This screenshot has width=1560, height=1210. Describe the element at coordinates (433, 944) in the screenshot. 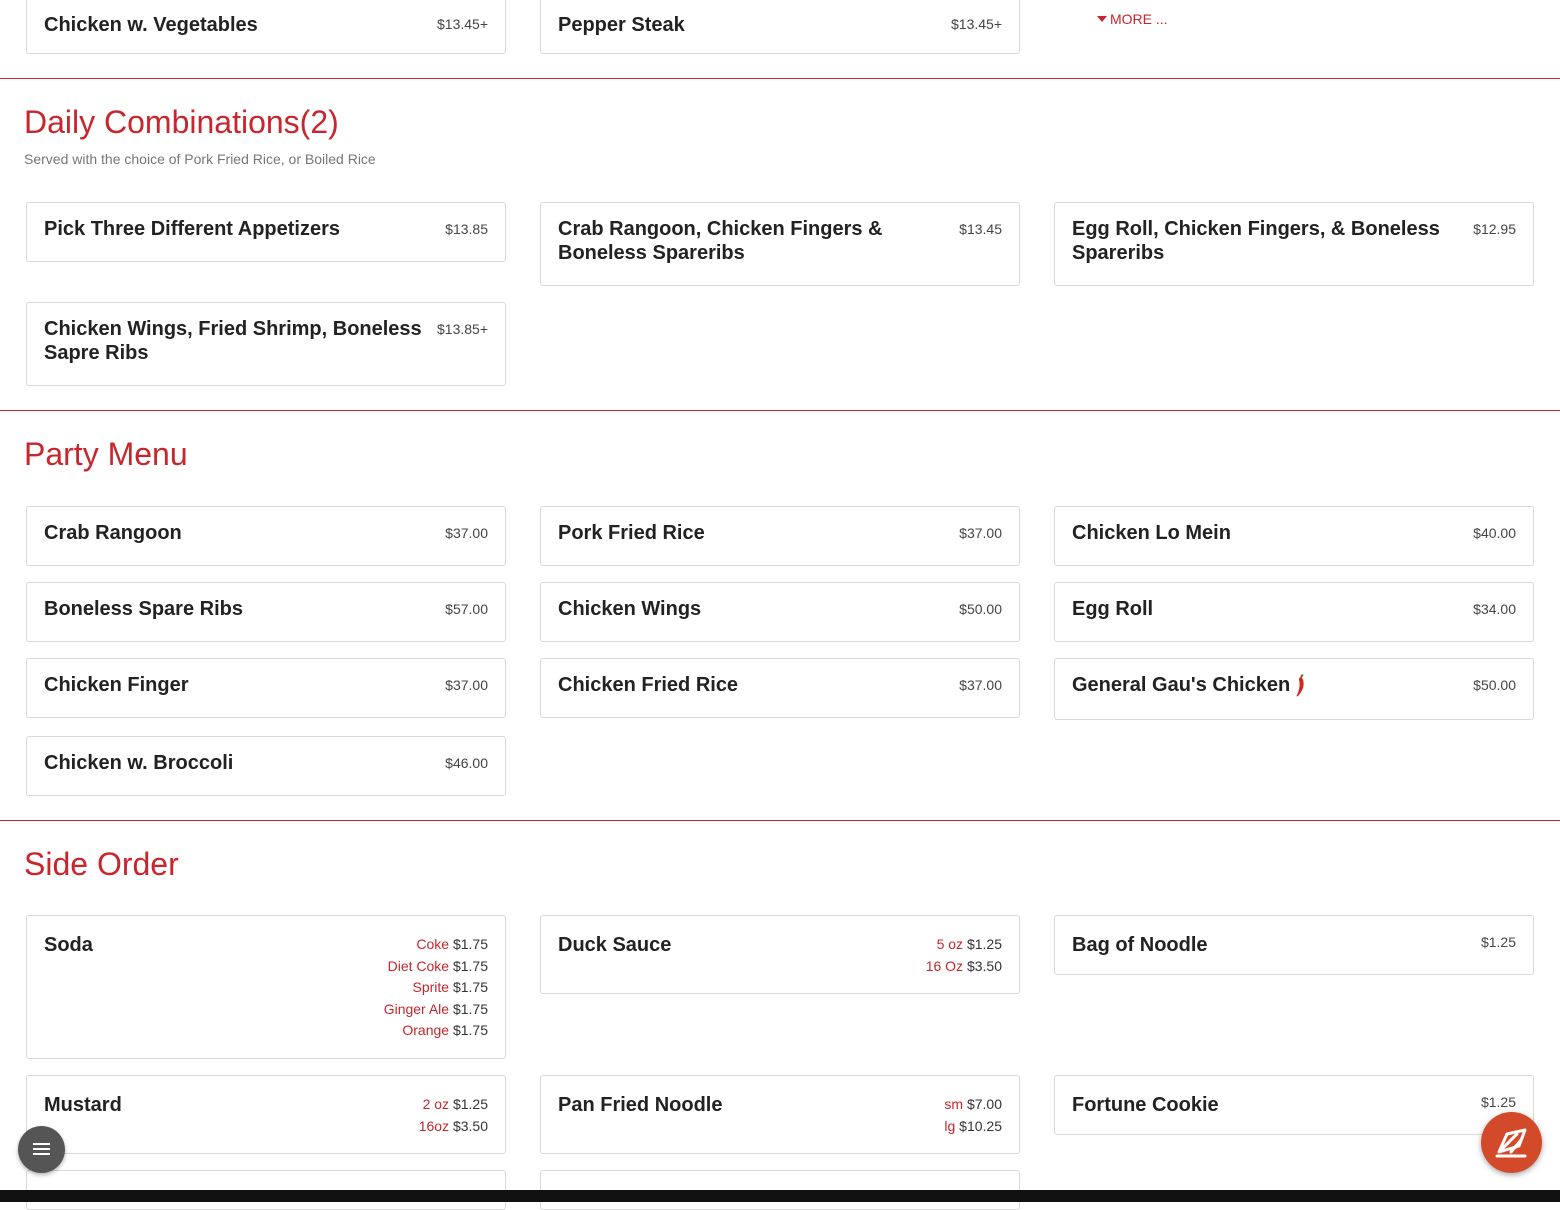

I see `option-size: Coke` at that location.